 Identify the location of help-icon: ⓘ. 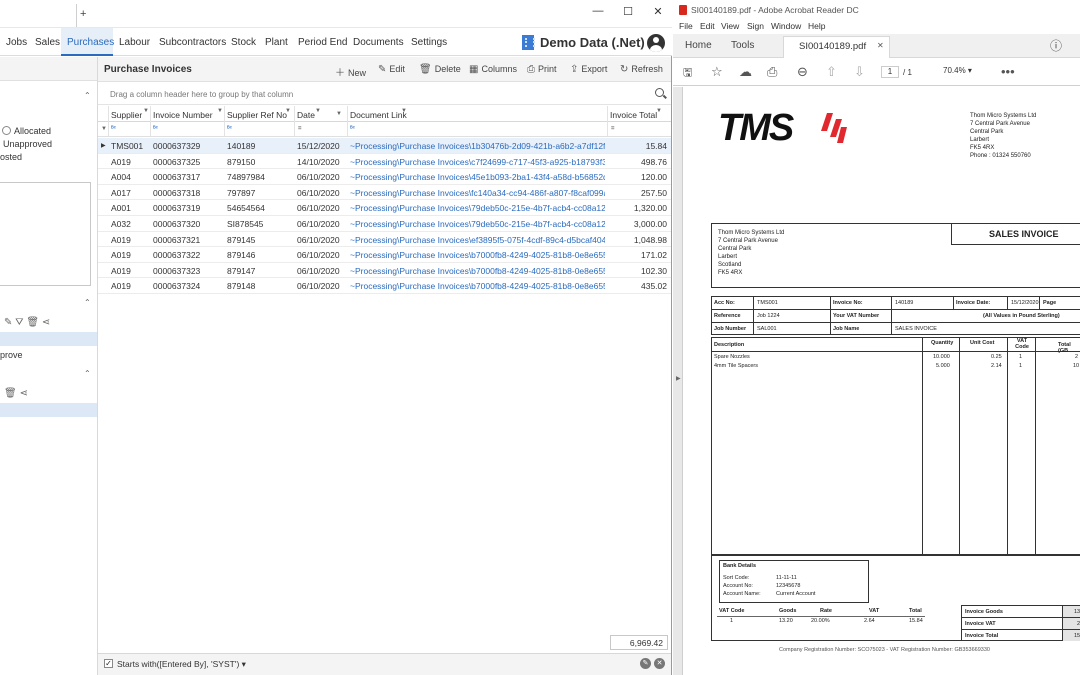
(1056, 45).